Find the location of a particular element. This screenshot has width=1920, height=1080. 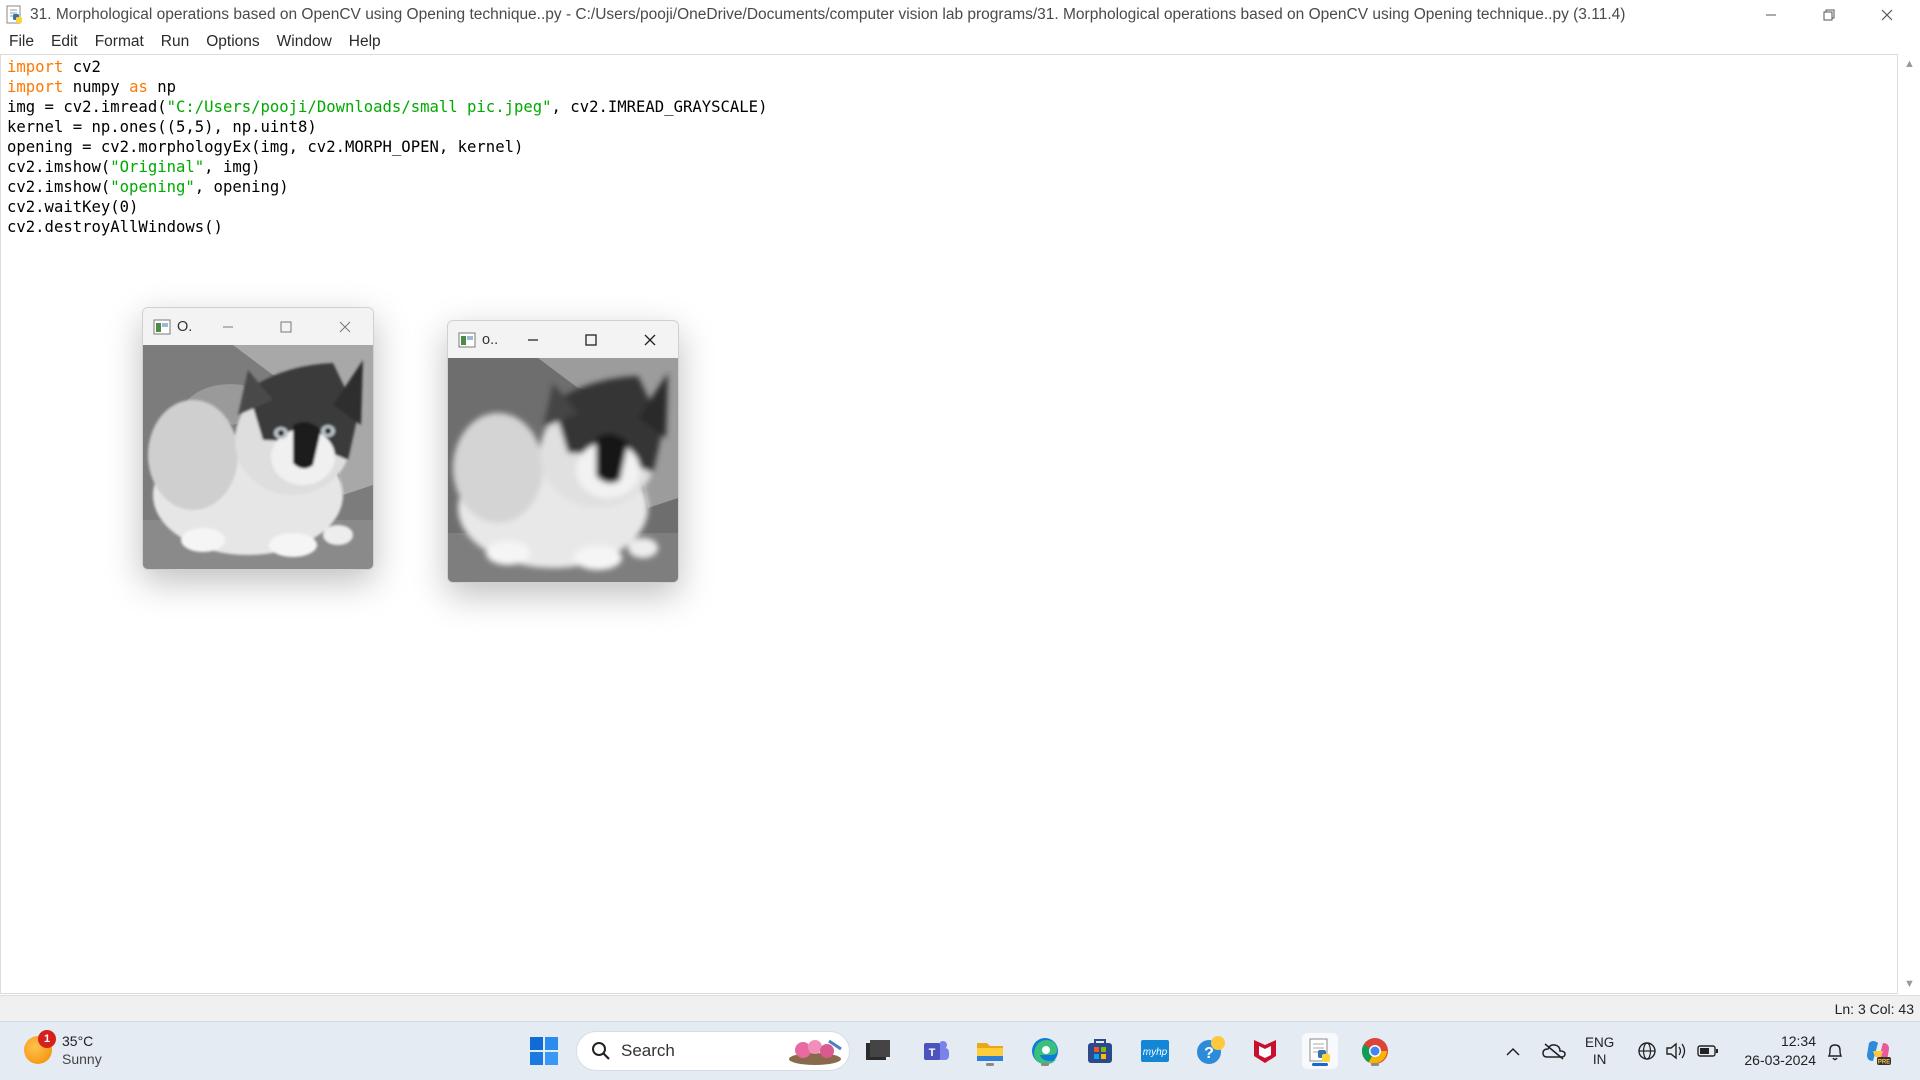

clock-time: 12:34 is located at coordinates (1798, 1041).